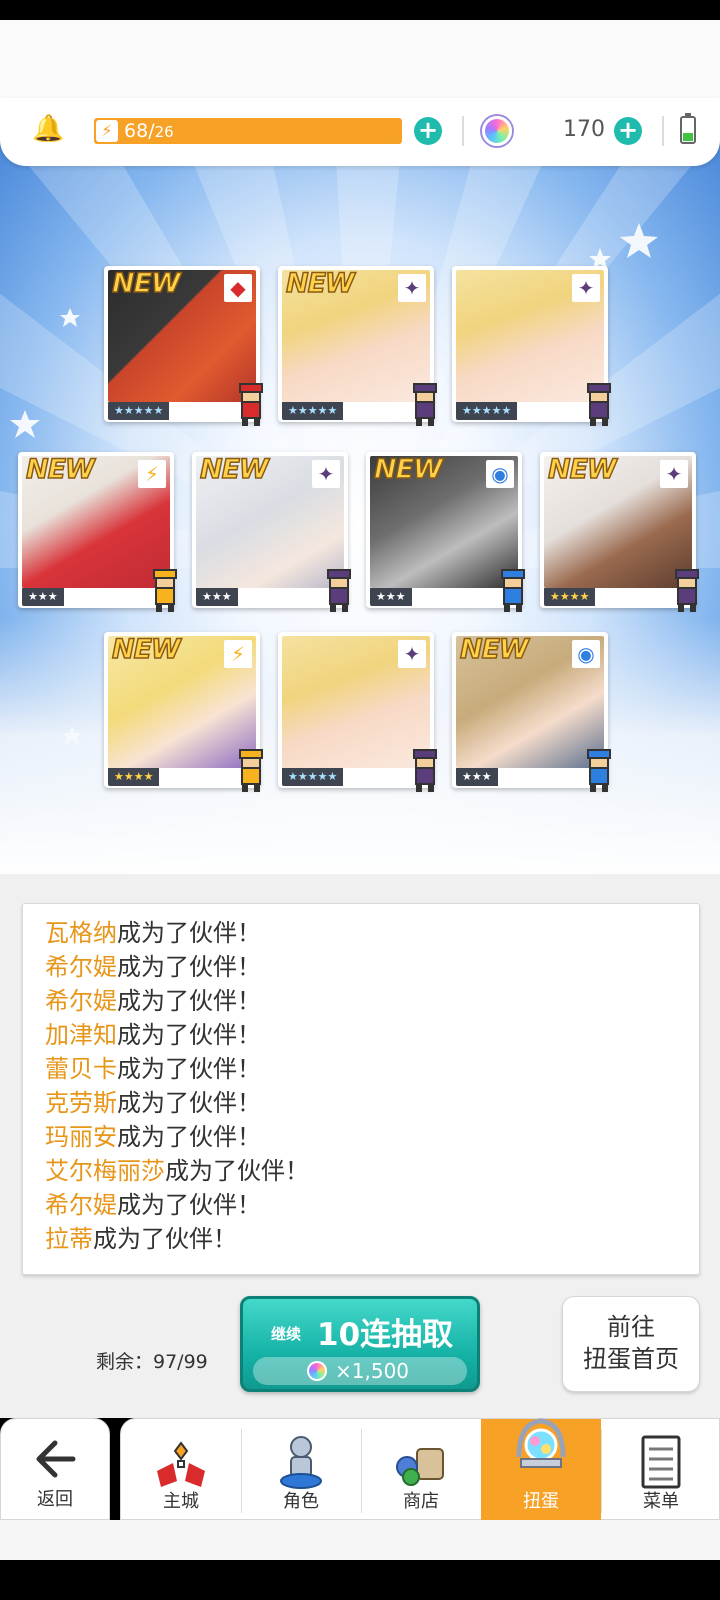  I want to click on bell-icon: 🔔, so click(48, 129).